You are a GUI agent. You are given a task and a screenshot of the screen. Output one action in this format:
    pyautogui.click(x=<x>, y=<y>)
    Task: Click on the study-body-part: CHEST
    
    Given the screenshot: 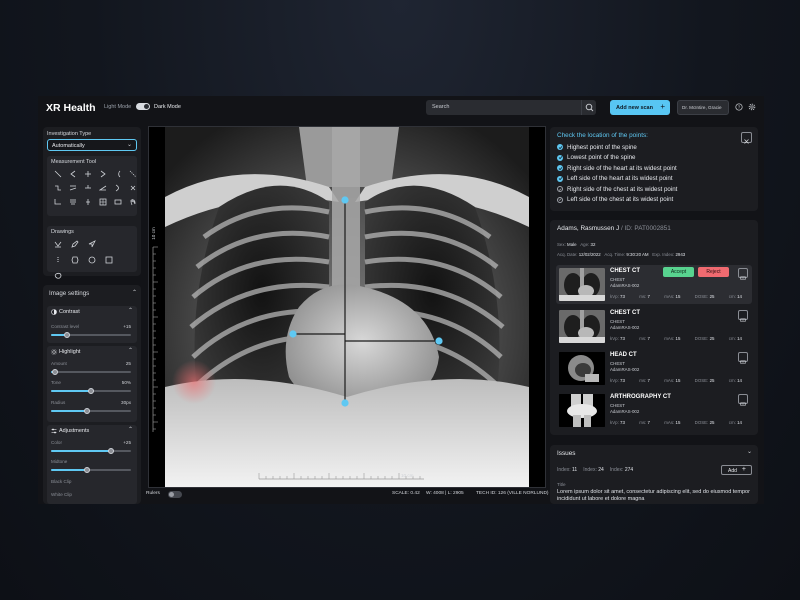 What is the action you would take?
    pyautogui.click(x=617, y=363)
    